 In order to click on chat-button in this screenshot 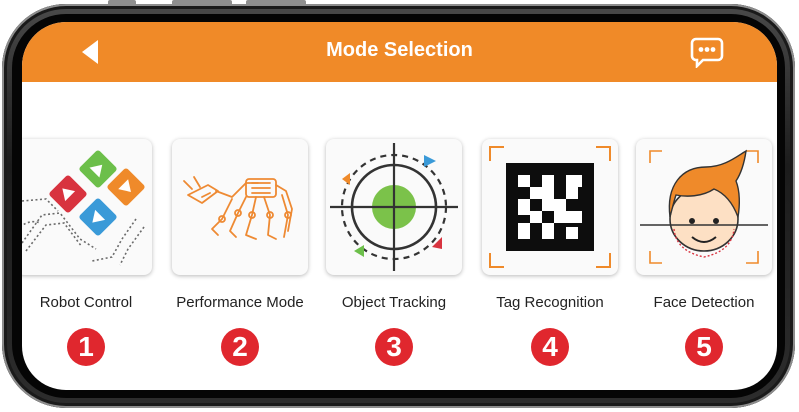, I will do `click(707, 53)`.